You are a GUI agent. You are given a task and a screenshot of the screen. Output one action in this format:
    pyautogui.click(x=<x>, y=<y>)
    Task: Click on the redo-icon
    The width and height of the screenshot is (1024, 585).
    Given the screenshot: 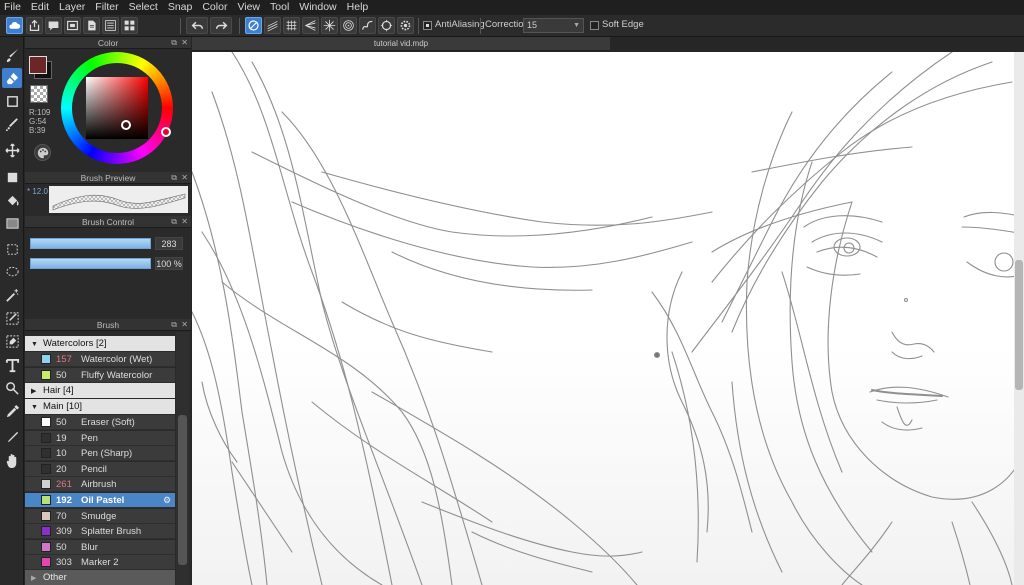 What is the action you would take?
    pyautogui.click(x=221, y=25)
    